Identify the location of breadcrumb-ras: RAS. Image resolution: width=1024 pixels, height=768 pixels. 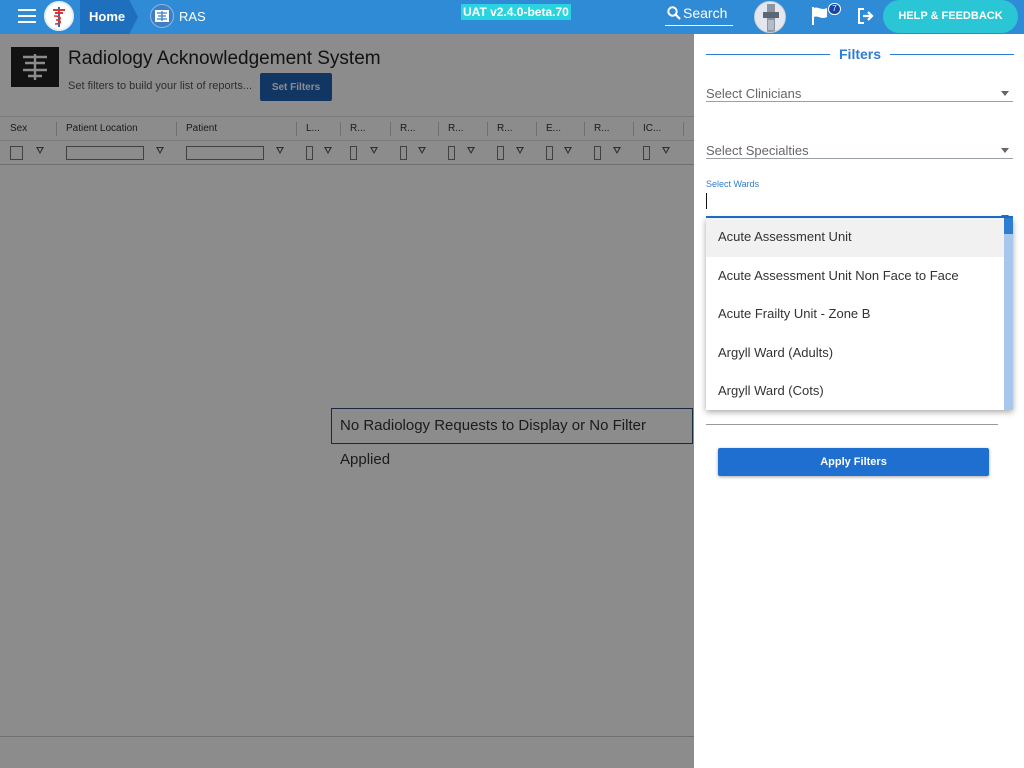
(192, 16).